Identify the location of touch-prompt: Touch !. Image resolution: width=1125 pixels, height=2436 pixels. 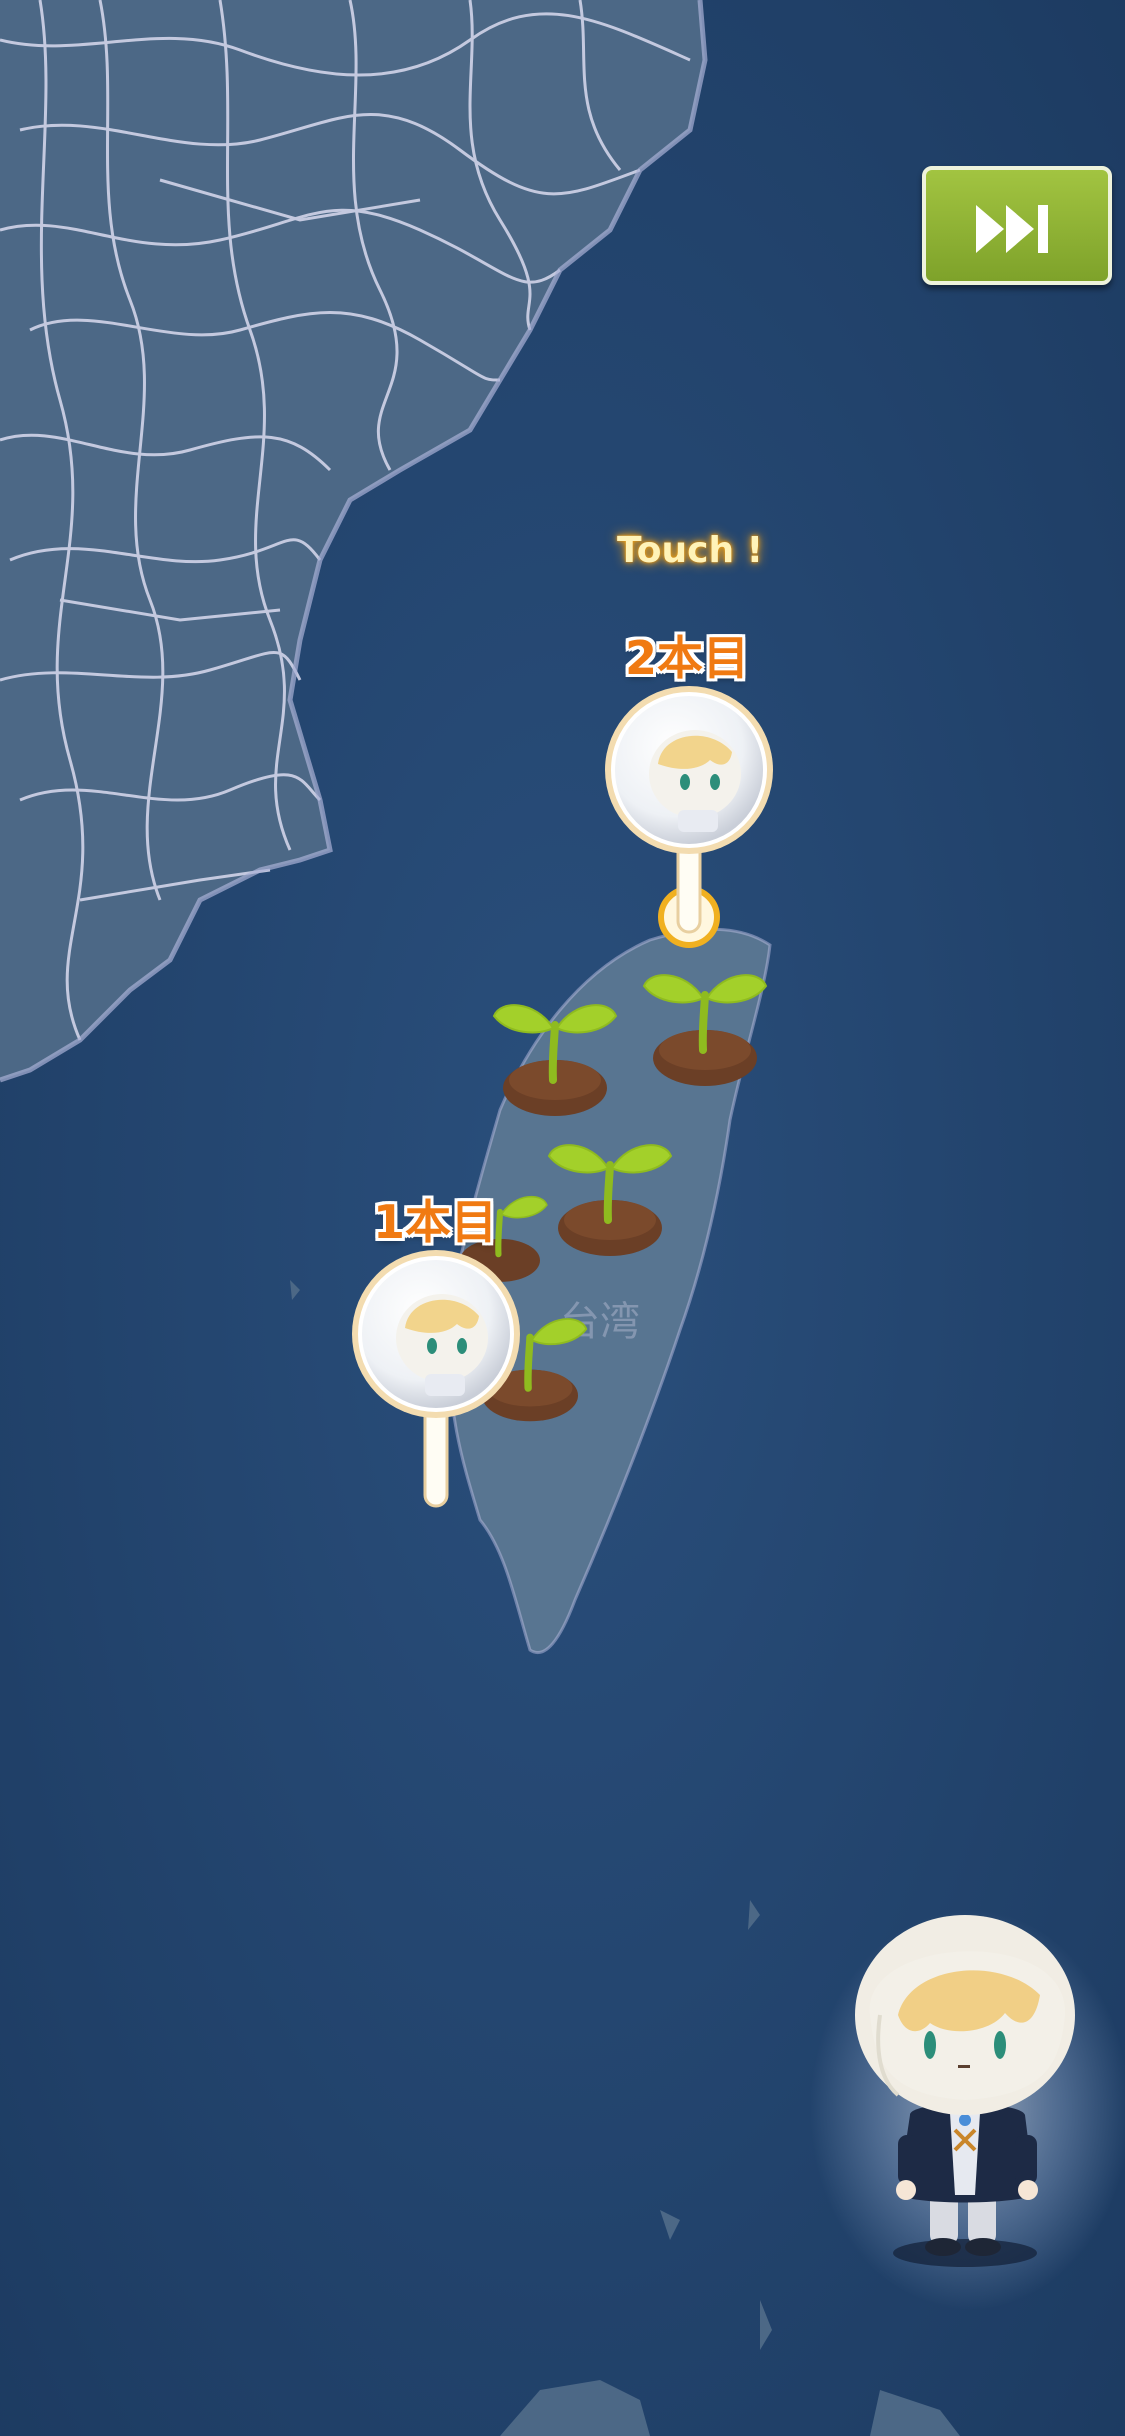
(690, 550).